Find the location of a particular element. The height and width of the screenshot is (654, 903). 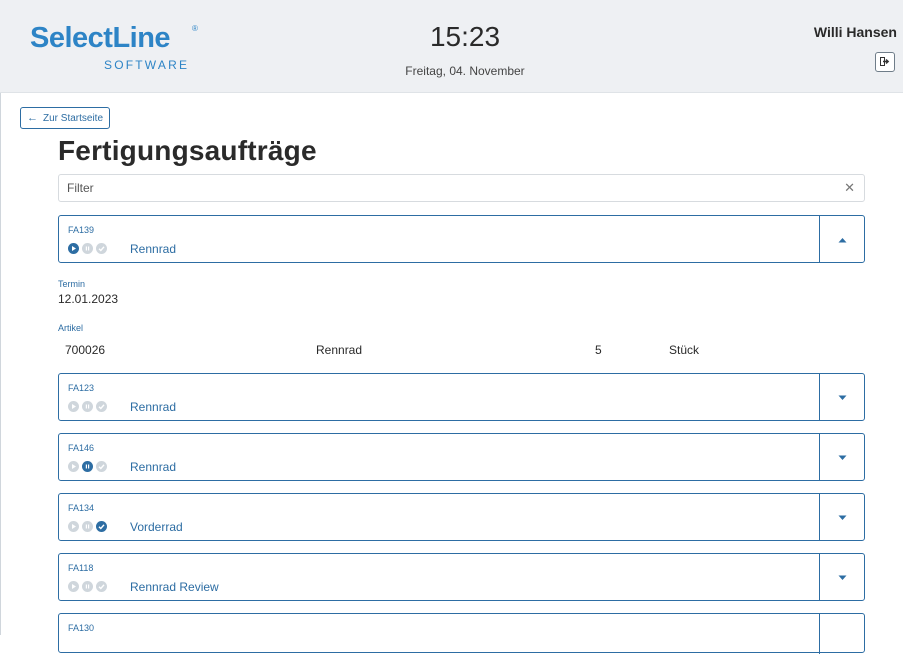

artikel-name: Rennrad is located at coordinates (339, 350).